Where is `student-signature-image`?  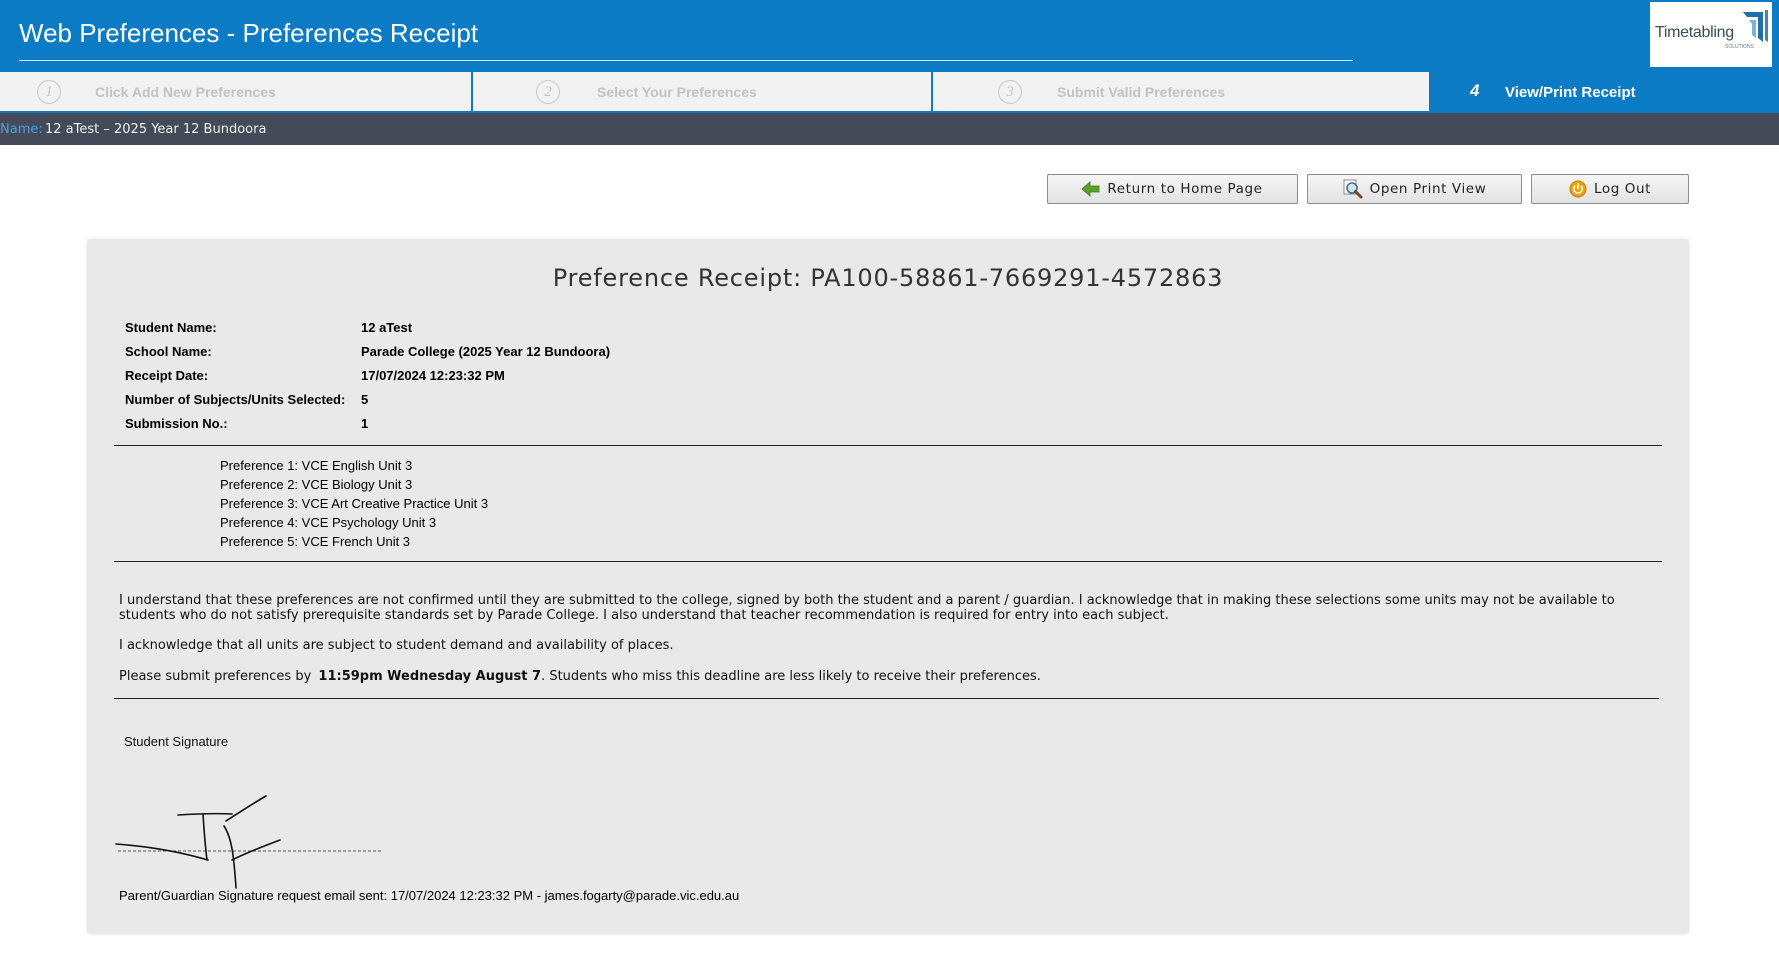
student-signature-image is located at coordinates (248, 842).